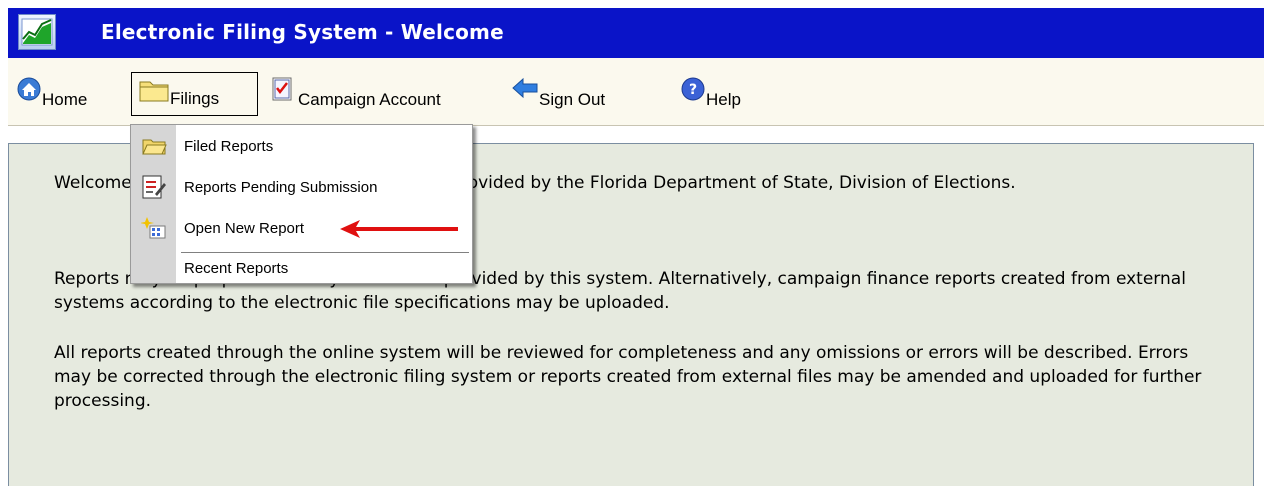 Image resolution: width=1272 pixels, height=486 pixels. What do you see at coordinates (29, 89) in the screenshot?
I see `home-icon` at bounding box center [29, 89].